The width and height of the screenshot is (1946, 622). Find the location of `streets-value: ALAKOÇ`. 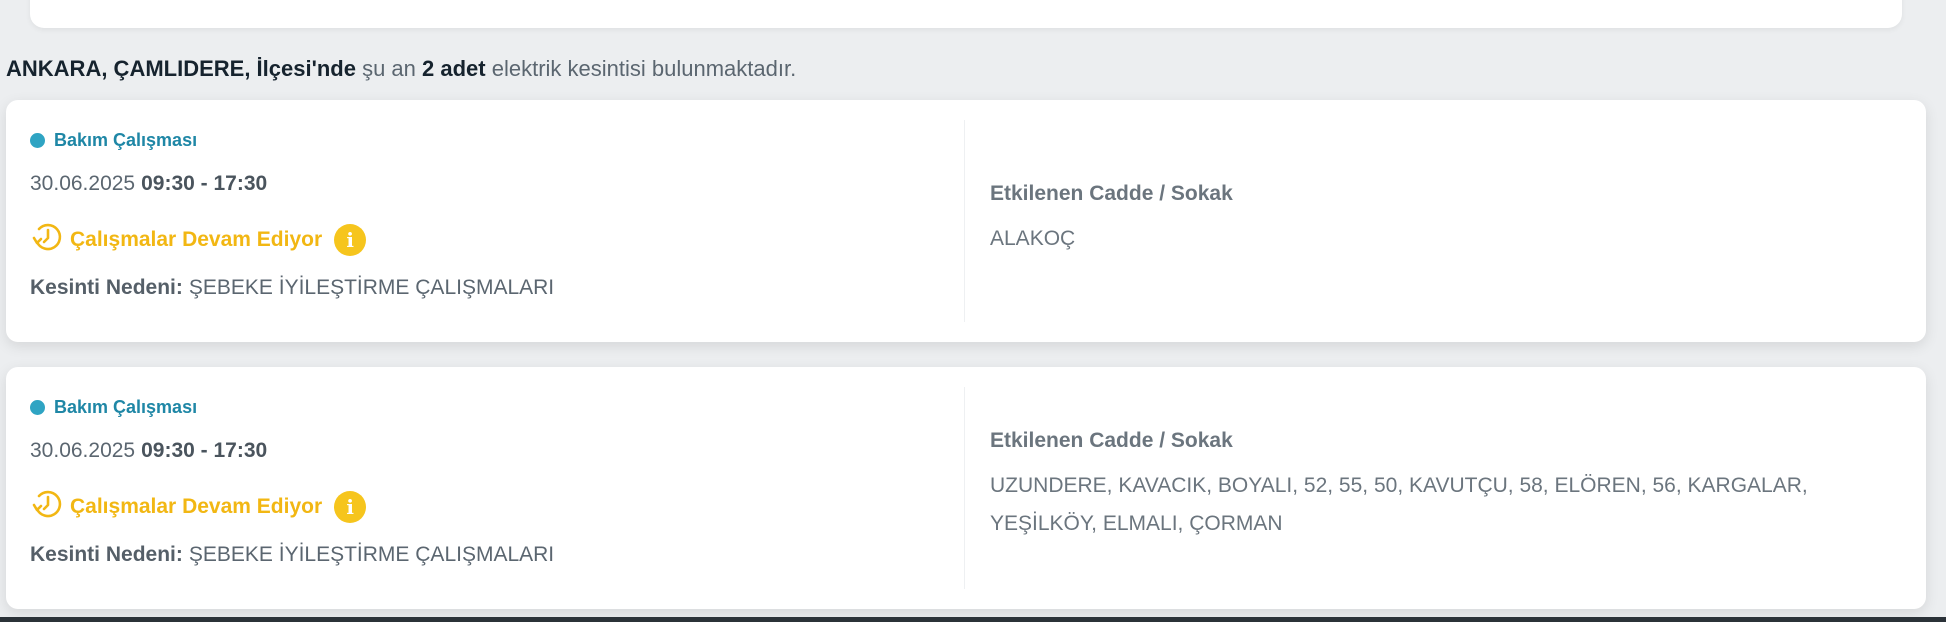

streets-value: ALAKOÇ is located at coordinates (1033, 238).